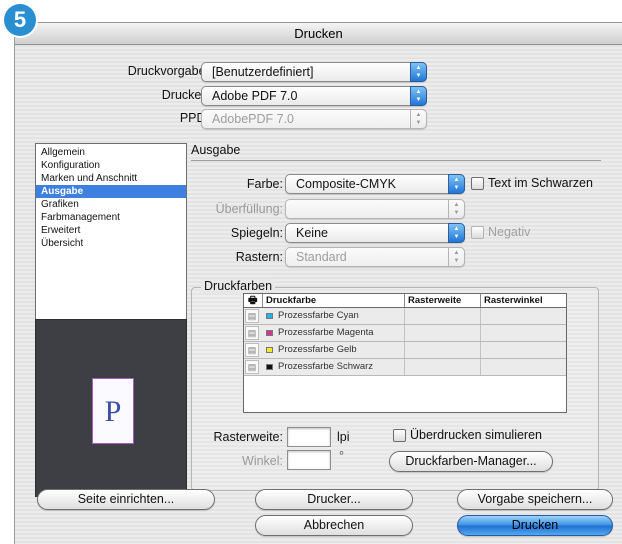 The height and width of the screenshot is (544, 622). What do you see at coordinates (535, 525) in the screenshot?
I see `drucken-button: Drucken` at bounding box center [535, 525].